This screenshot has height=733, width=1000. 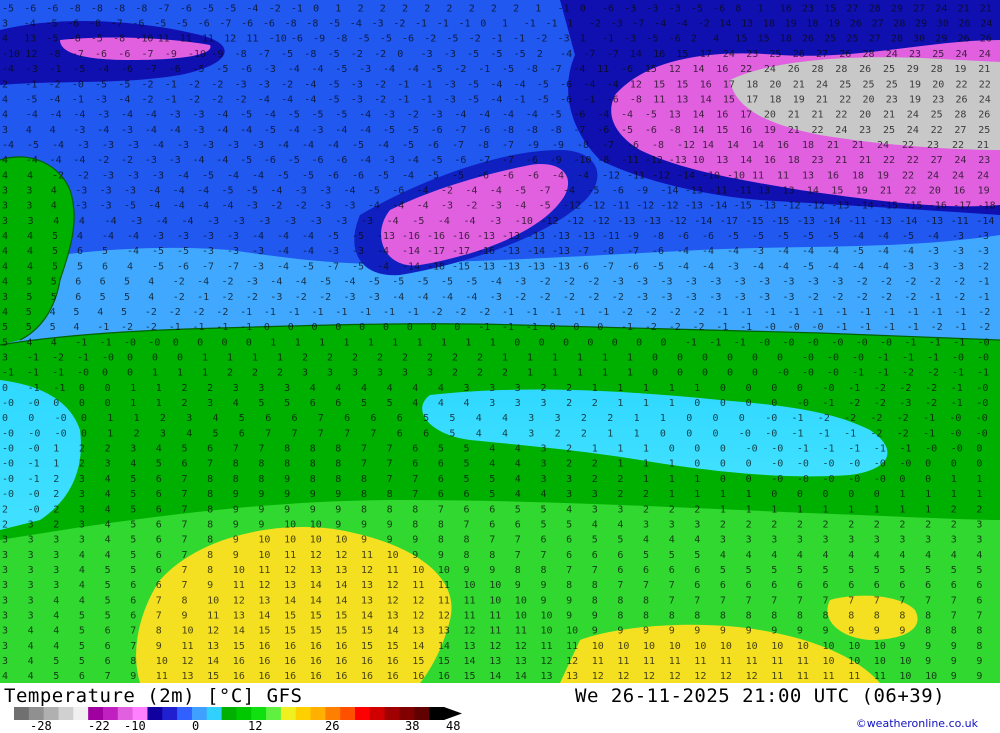 I want to click on temperature-value: -14, so click(x=908, y=221).